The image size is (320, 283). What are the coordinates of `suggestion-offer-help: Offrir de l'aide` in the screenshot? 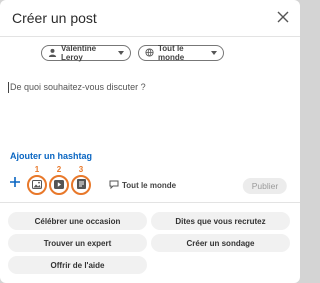 It's located at (77, 265).